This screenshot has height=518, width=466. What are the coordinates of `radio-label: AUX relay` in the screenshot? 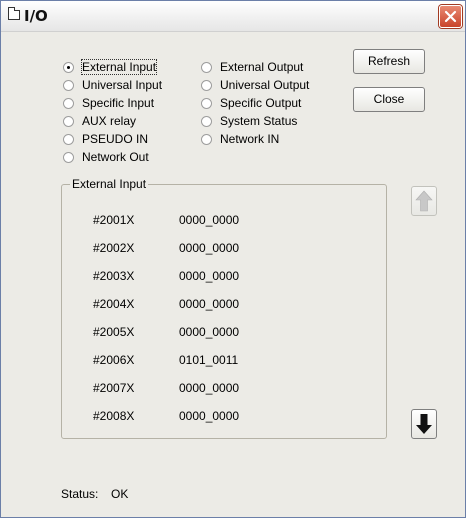 It's located at (109, 121).